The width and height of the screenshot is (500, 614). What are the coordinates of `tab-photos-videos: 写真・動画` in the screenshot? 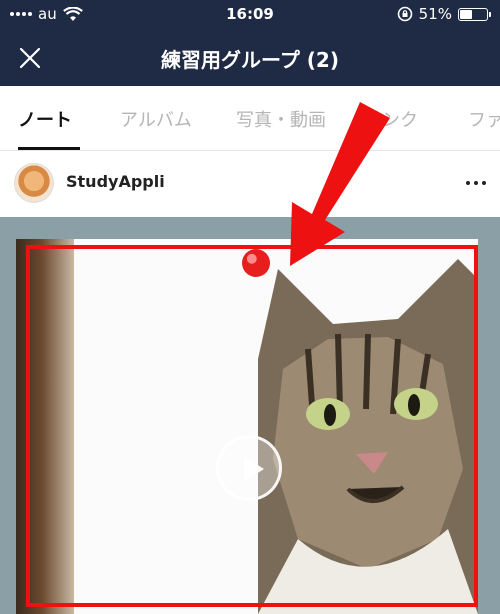 It's located at (281, 119).